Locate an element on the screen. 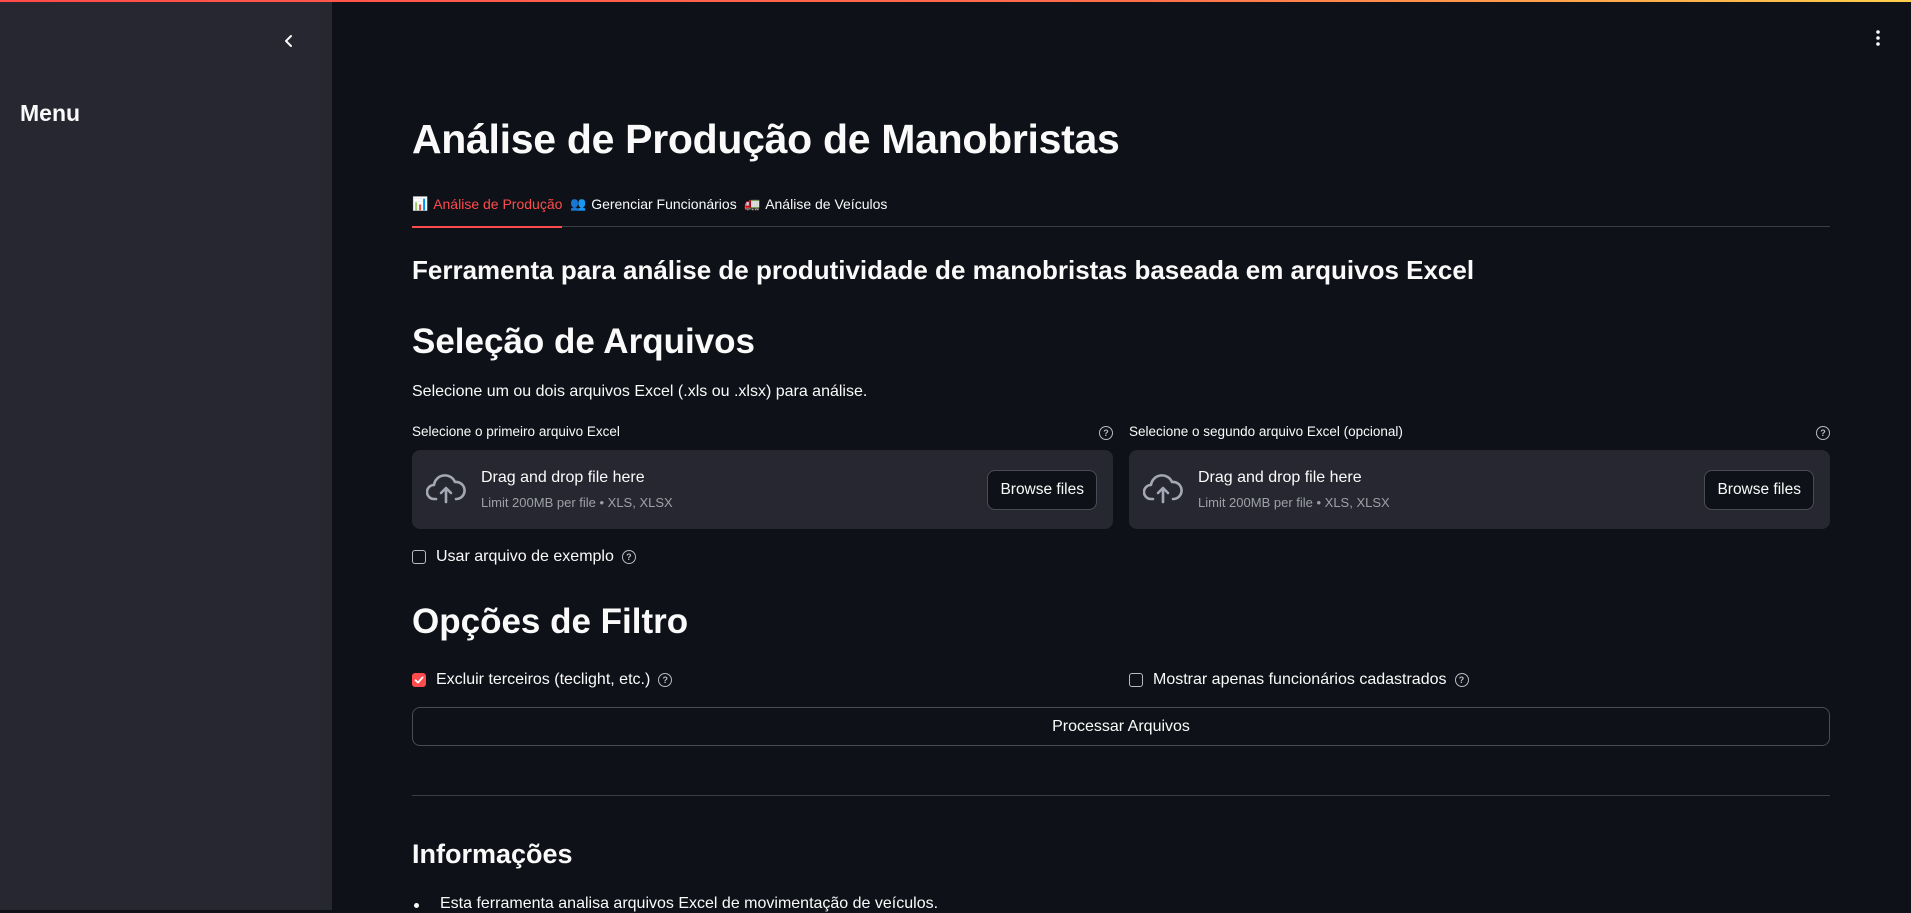 The height and width of the screenshot is (913, 1911). files-section-heading: Seleção de Arquivos is located at coordinates (583, 341).